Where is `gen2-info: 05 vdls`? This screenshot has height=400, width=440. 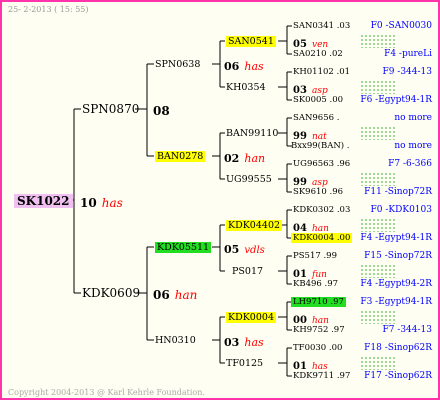 gen2-info: 05 vdls is located at coordinates (244, 249).